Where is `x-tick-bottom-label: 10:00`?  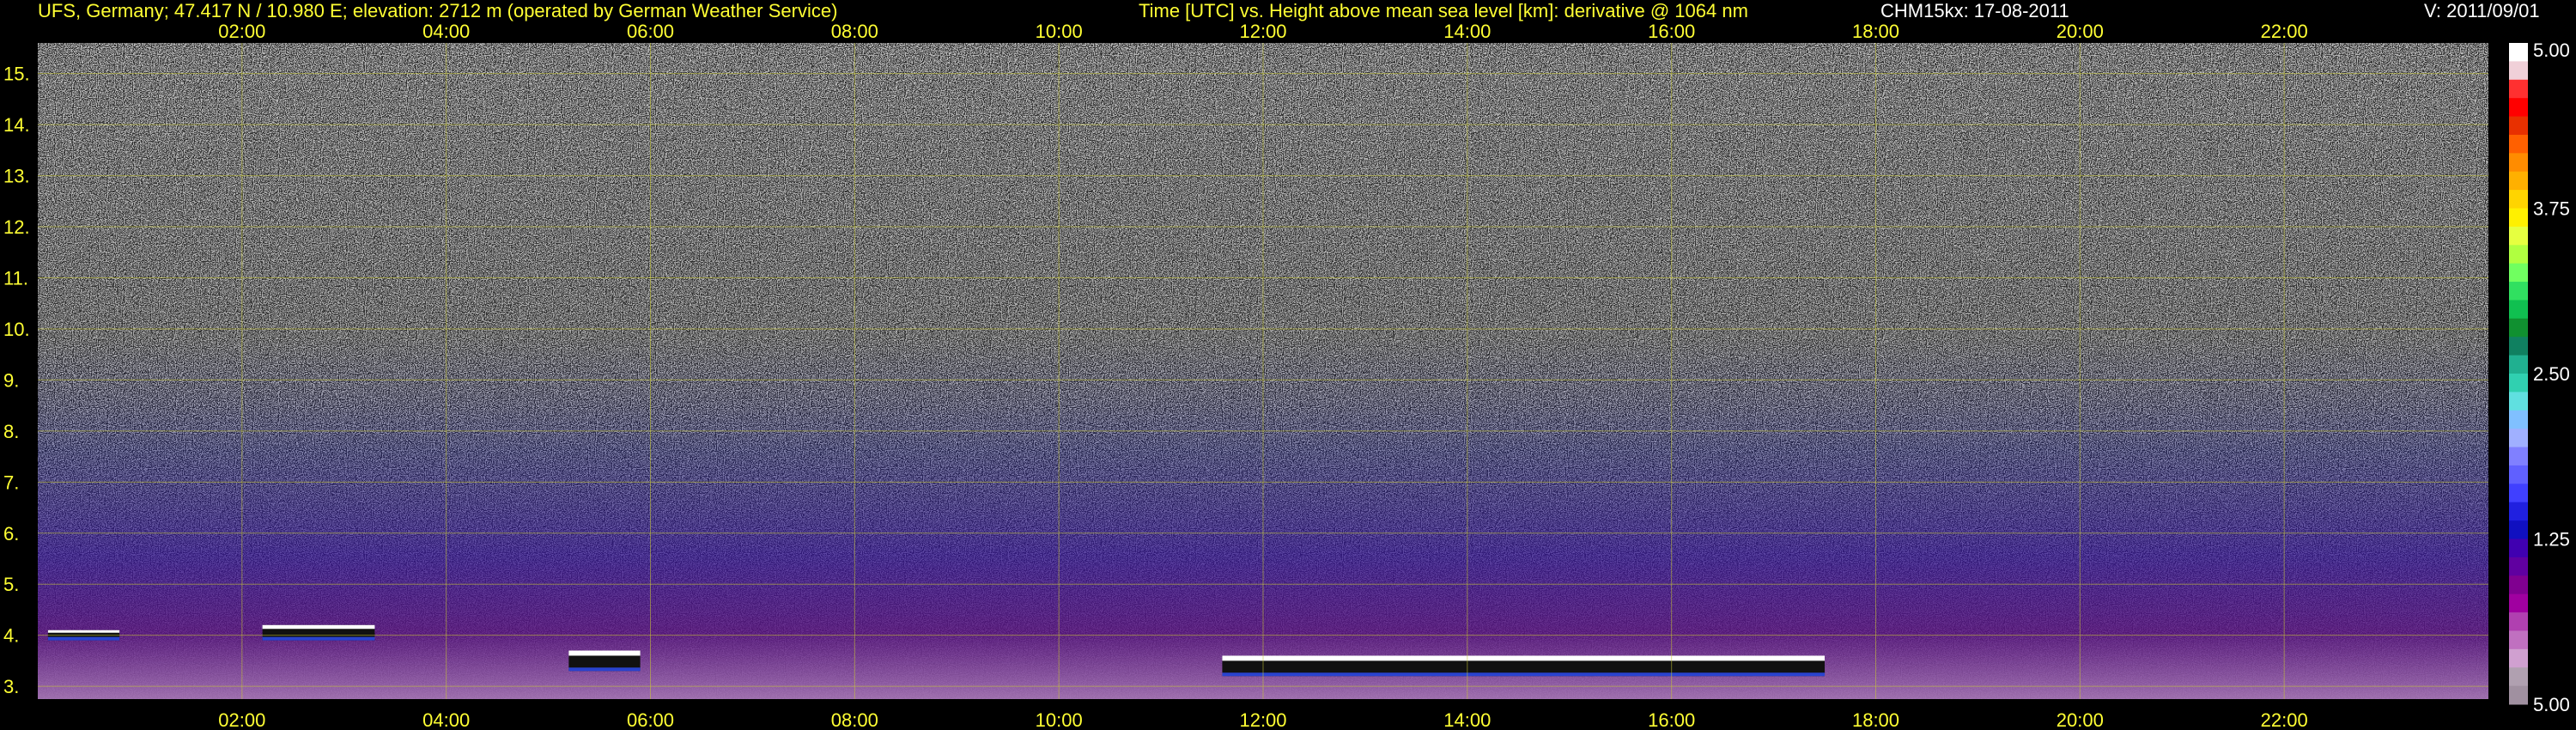
x-tick-bottom-label: 10:00 is located at coordinates (1060, 719).